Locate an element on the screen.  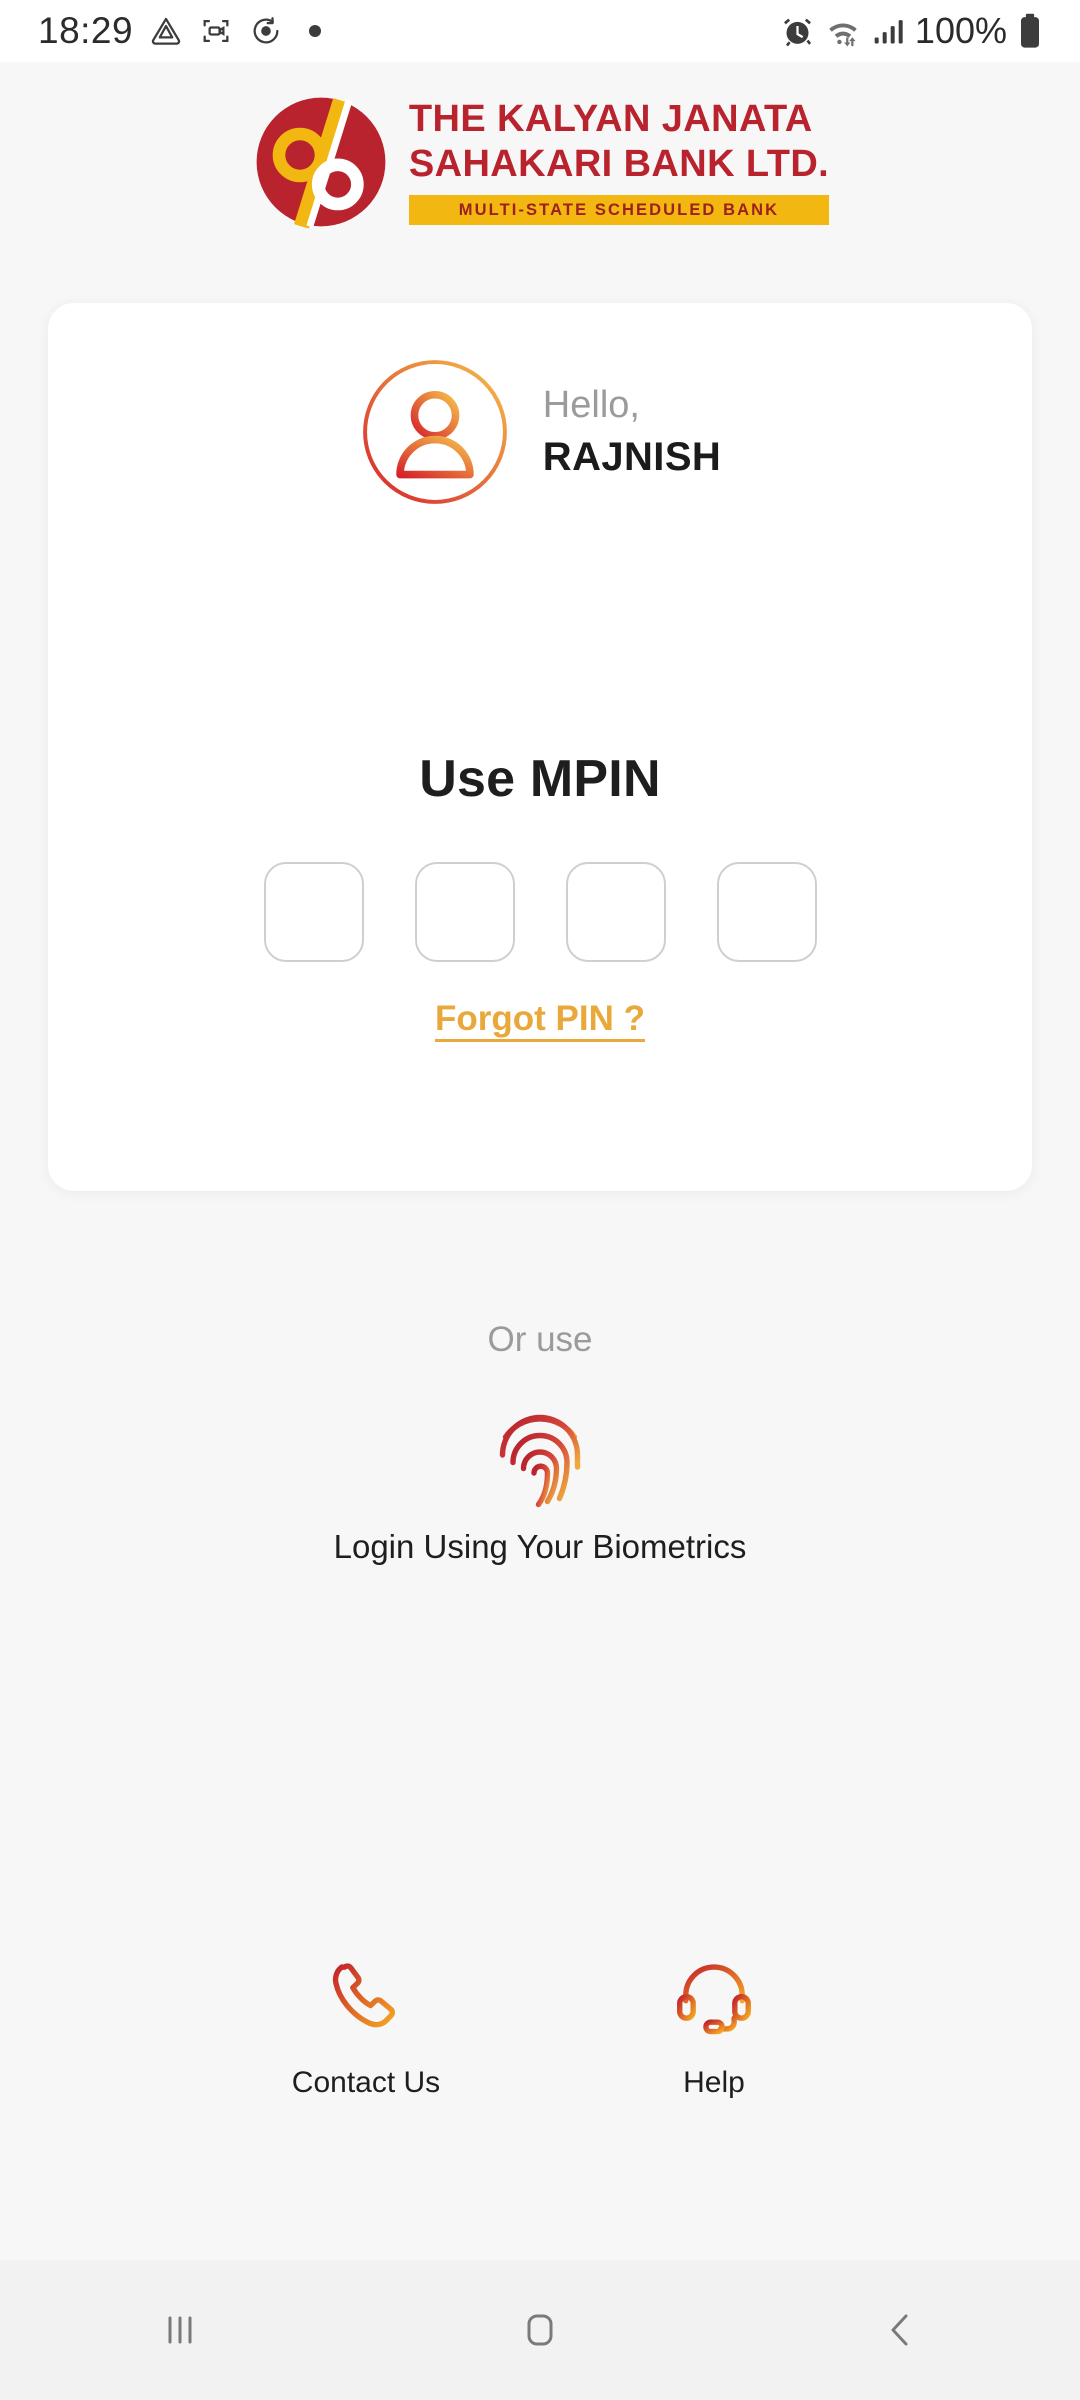
biometric-login-button: Login Using Your Biometrics is located at coordinates (540, 1484).